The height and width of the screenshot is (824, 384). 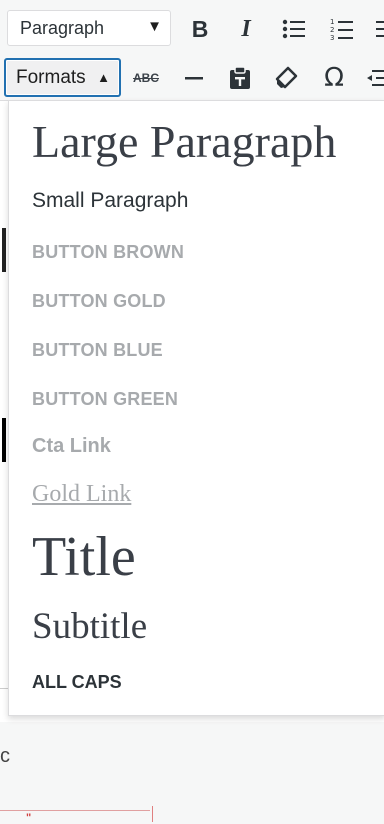 I want to click on italic-button: I, so click(x=246, y=29).